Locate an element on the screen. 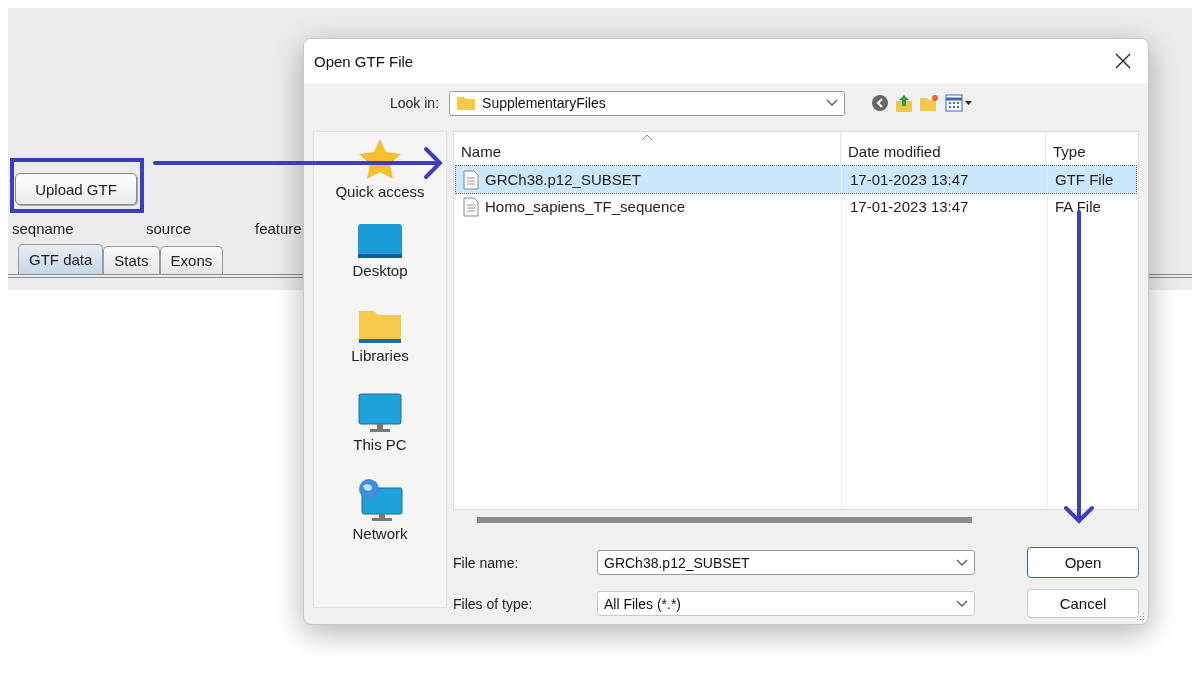 Image resolution: width=1192 pixels, height=673 pixels. desktop-icon is located at coordinates (380, 241).